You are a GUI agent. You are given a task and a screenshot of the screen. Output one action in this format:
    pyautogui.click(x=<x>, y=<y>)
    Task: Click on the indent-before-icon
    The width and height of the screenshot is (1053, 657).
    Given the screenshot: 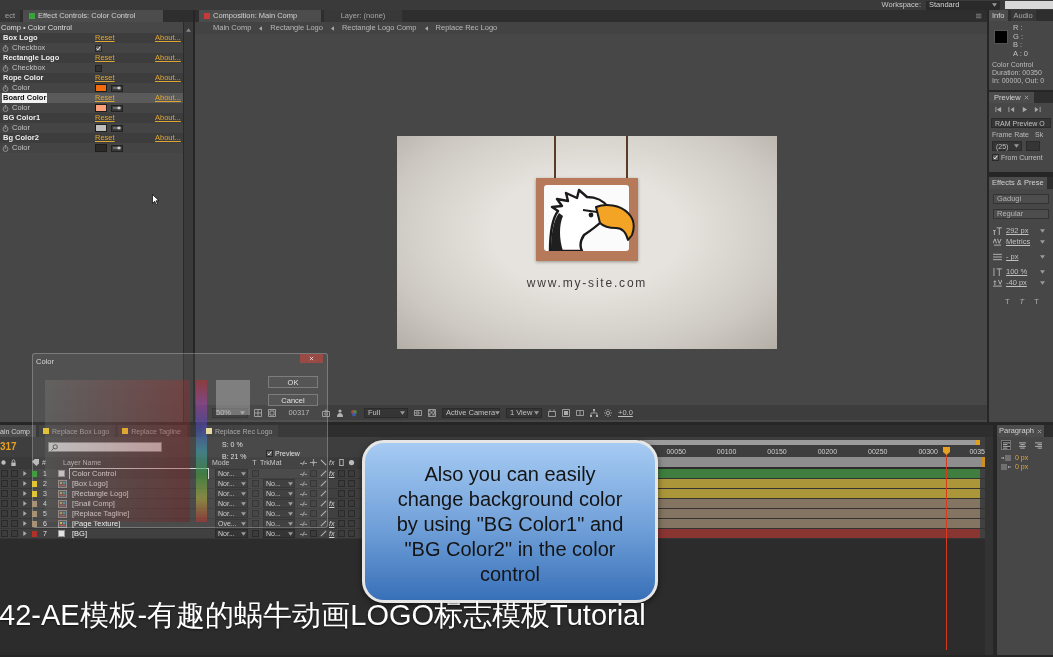 What is the action you would take?
    pyautogui.click(x=1006, y=457)
    